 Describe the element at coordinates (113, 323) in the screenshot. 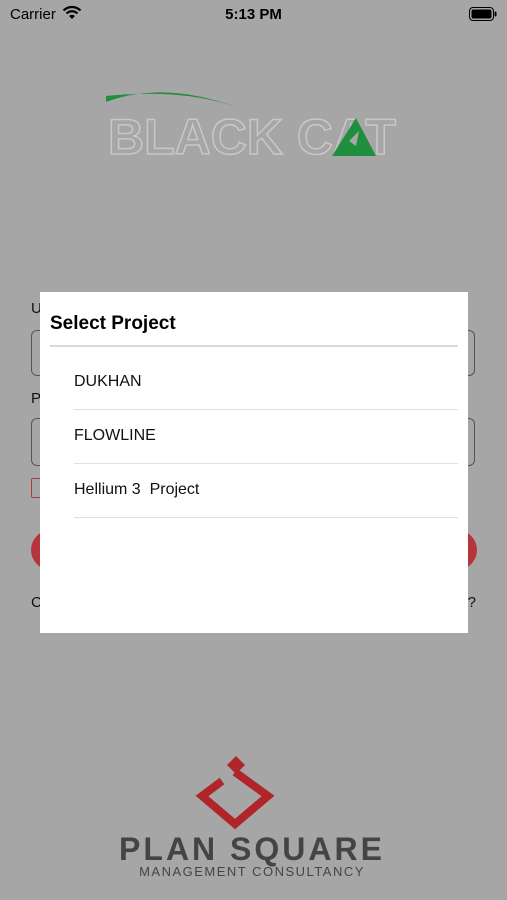

I see `dialog-title: Select Project` at that location.